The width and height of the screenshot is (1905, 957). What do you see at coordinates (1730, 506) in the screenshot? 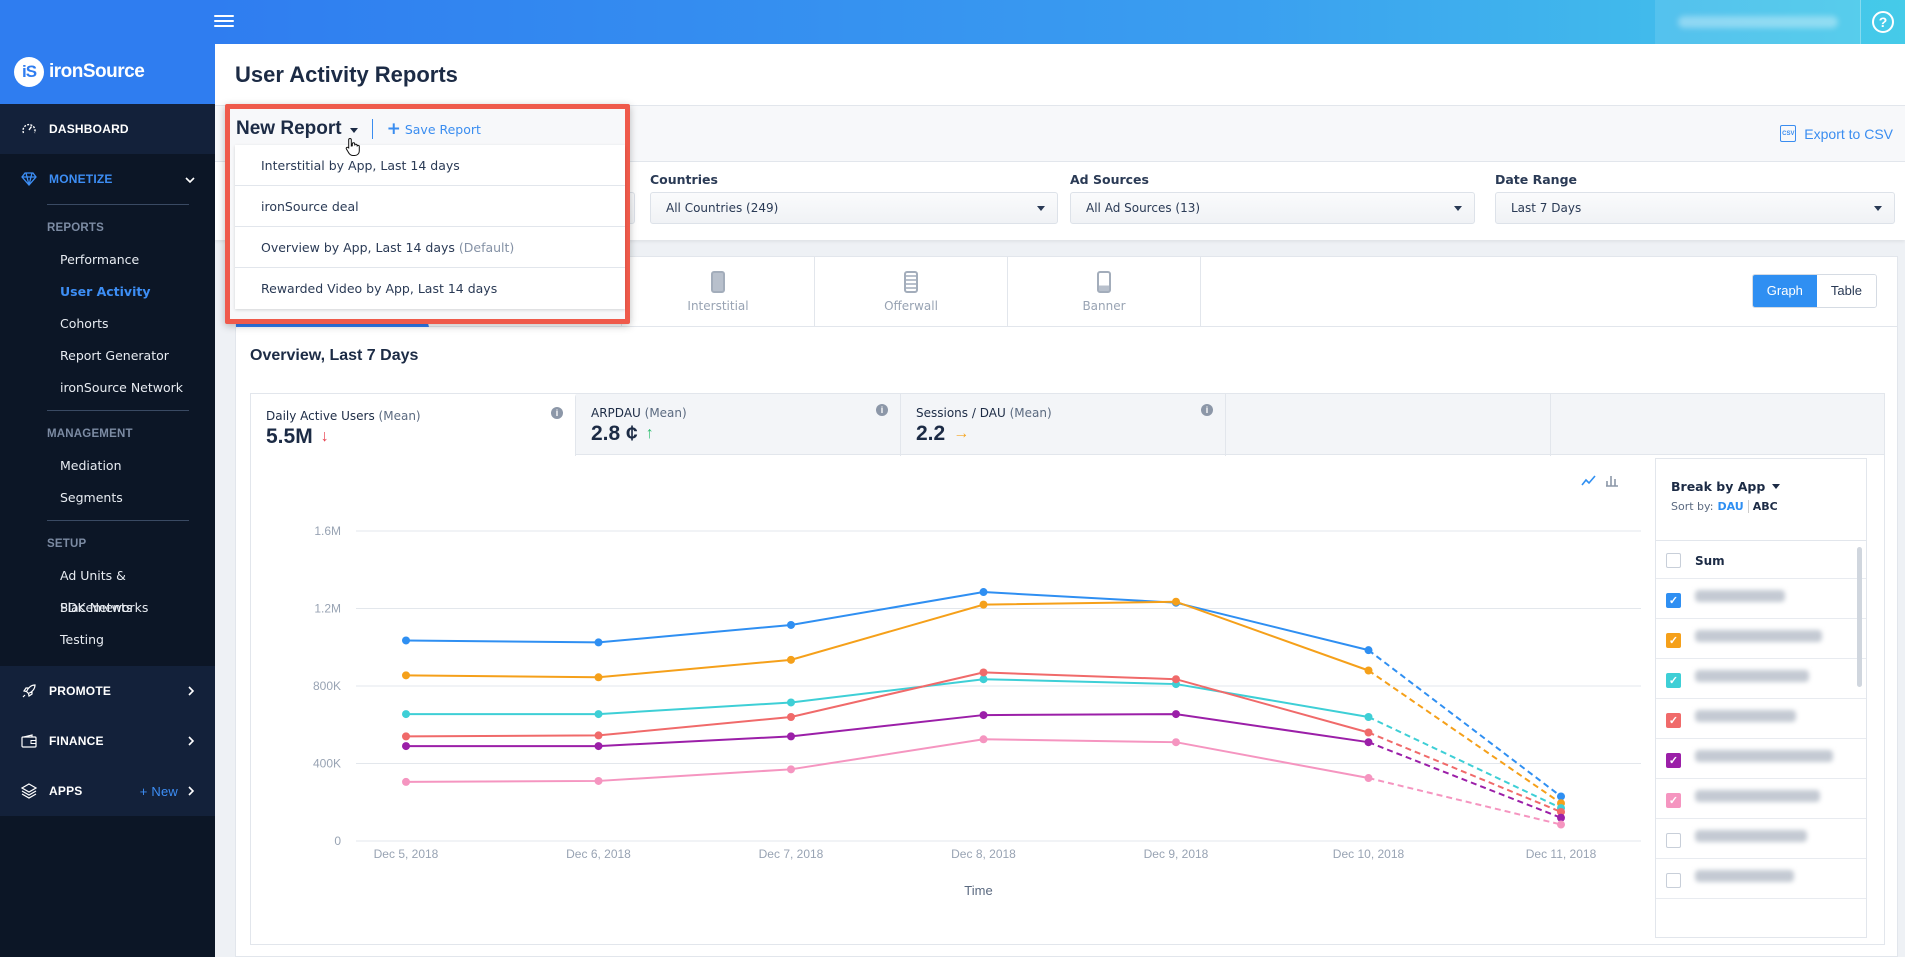
I see `sort-dau-link: DAU` at bounding box center [1730, 506].